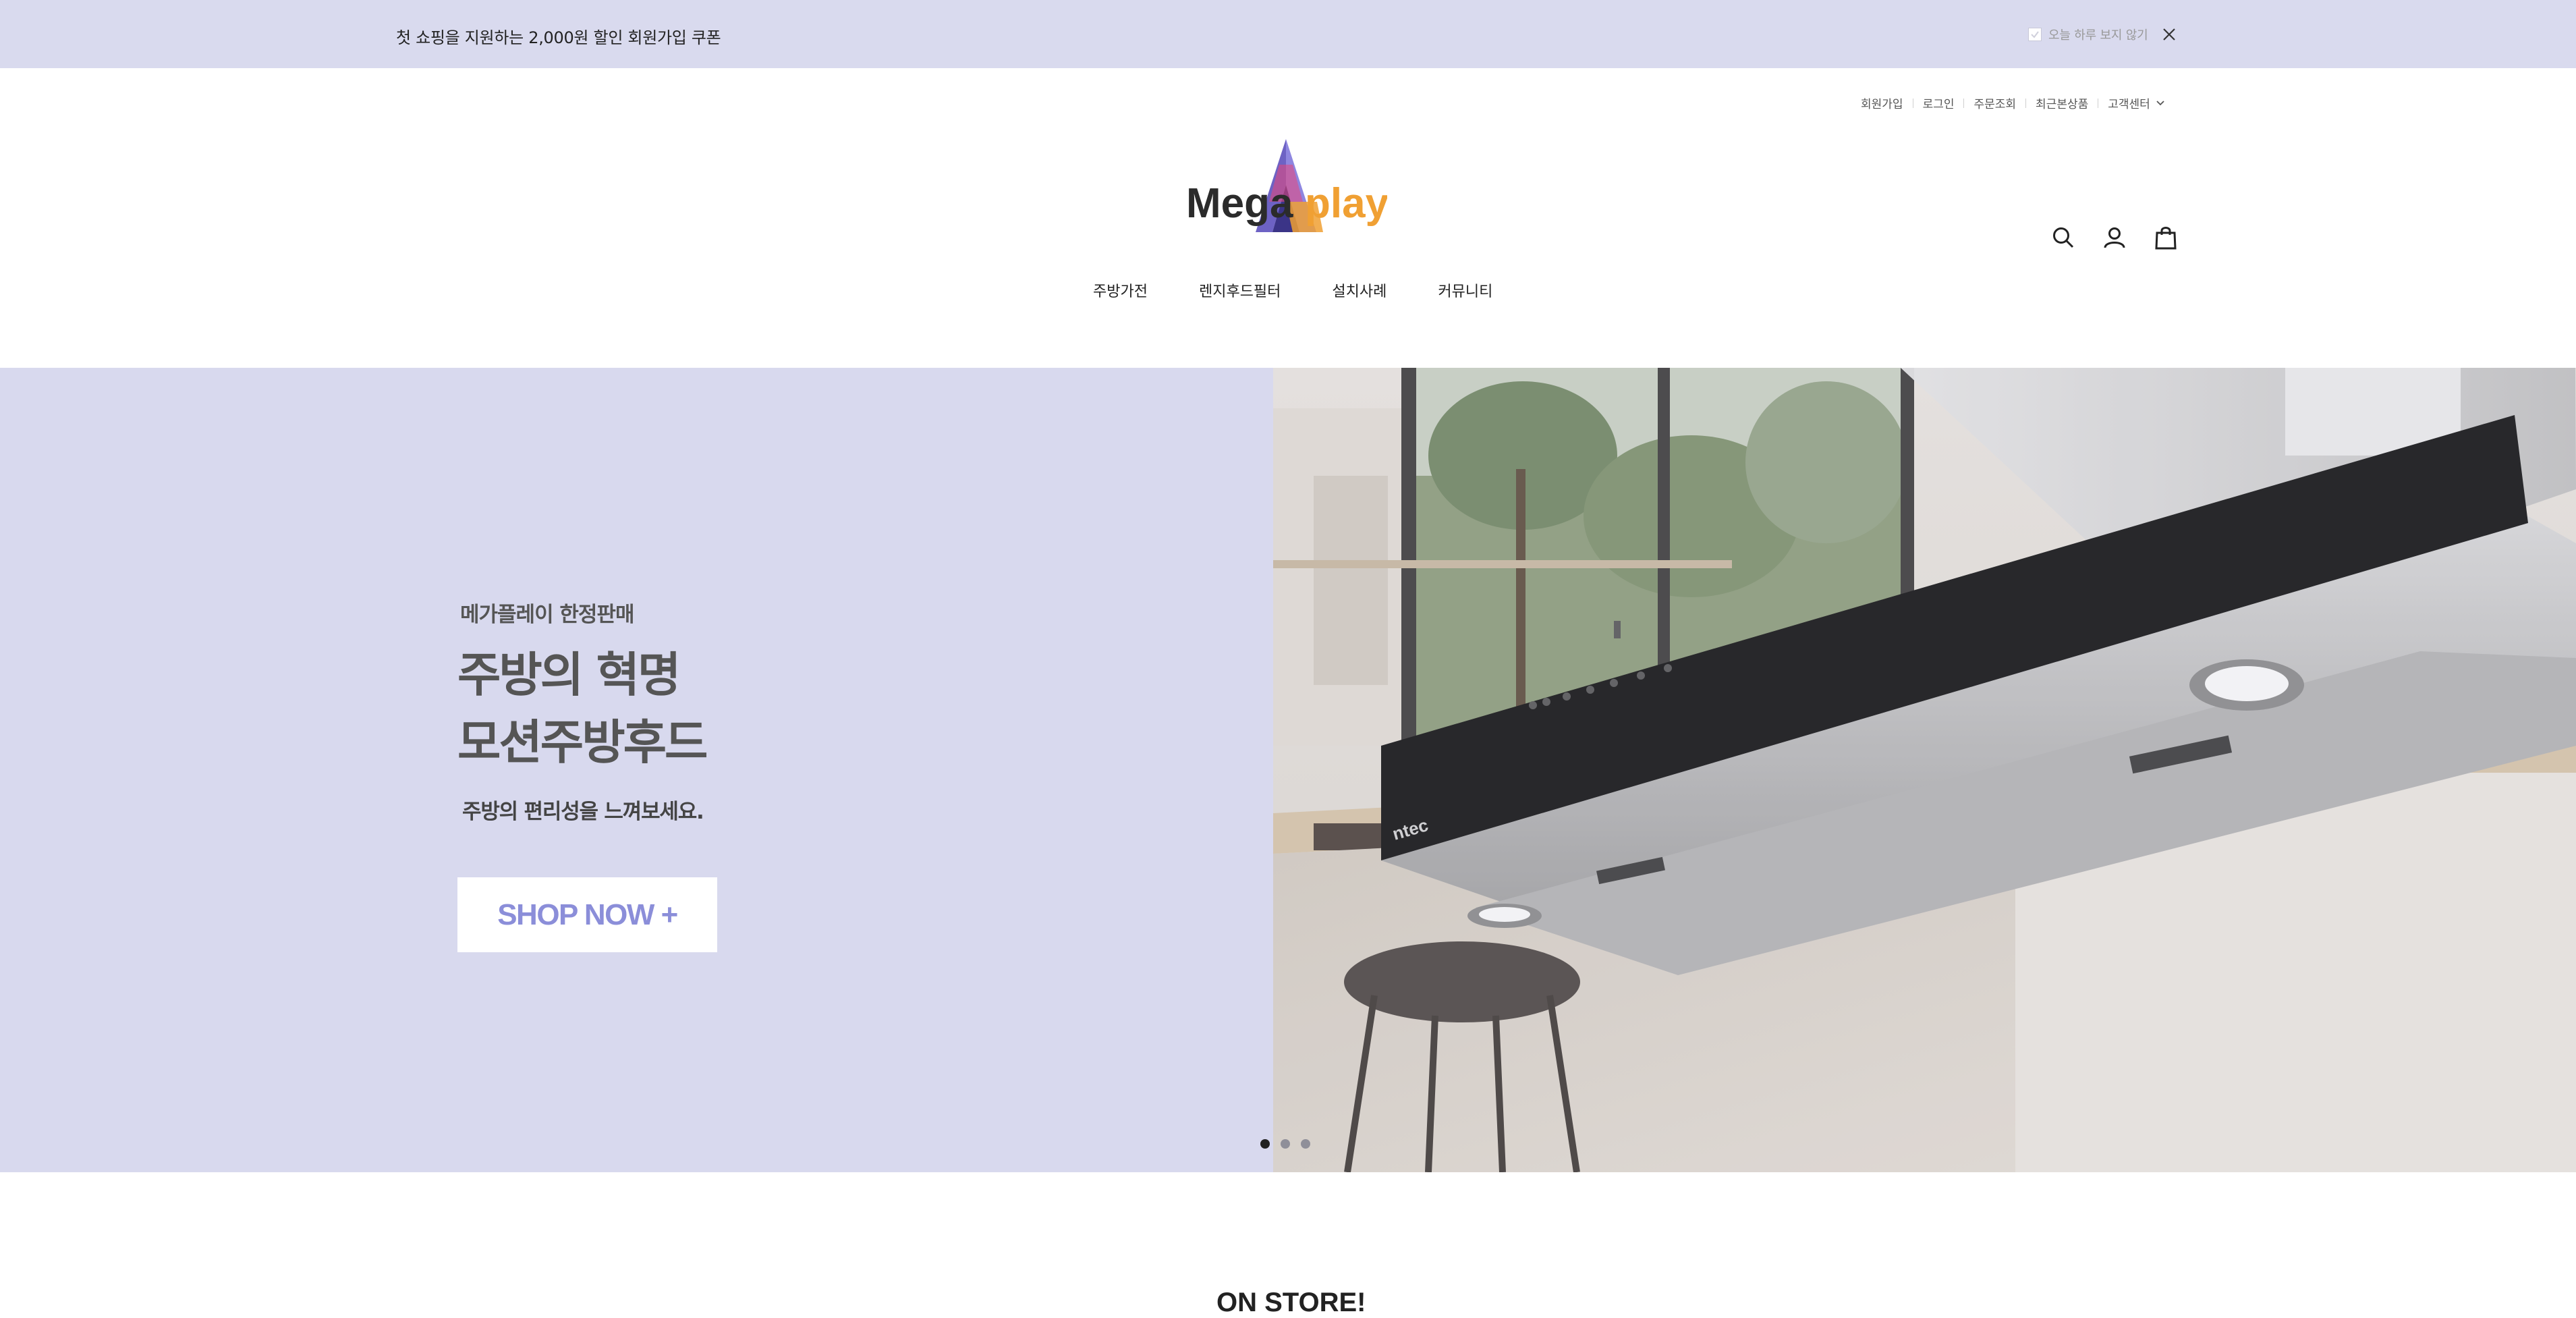  What do you see at coordinates (2160, 103) in the screenshot?
I see `chevron-down-icon` at bounding box center [2160, 103].